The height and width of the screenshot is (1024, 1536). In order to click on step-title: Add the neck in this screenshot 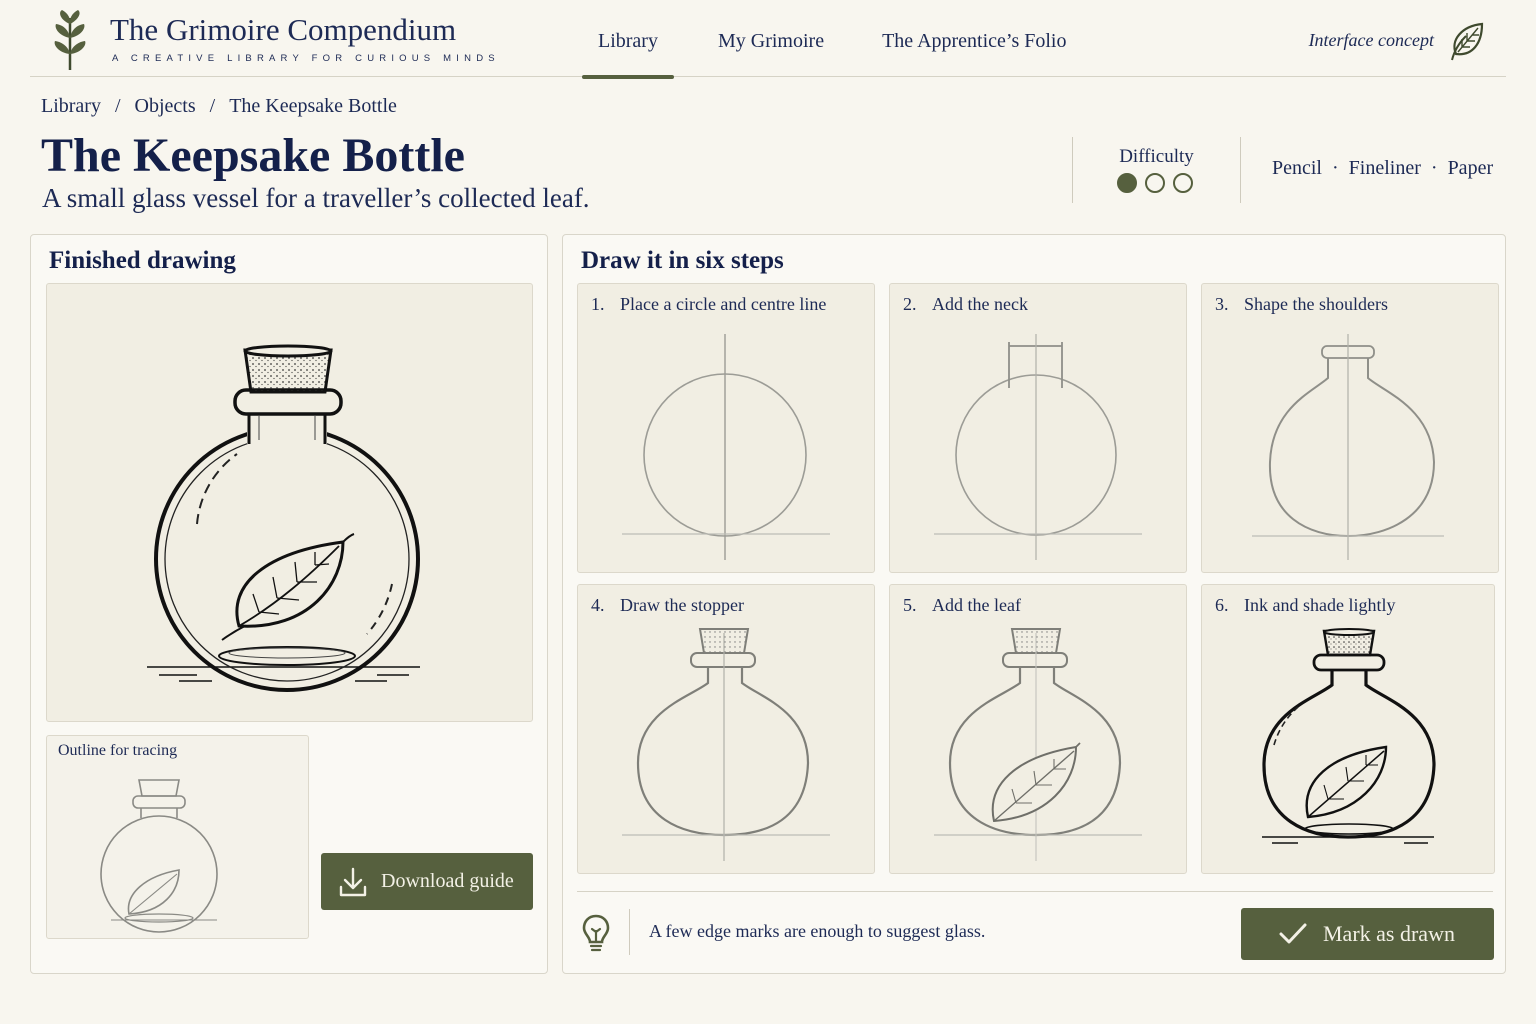, I will do `click(980, 304)`.